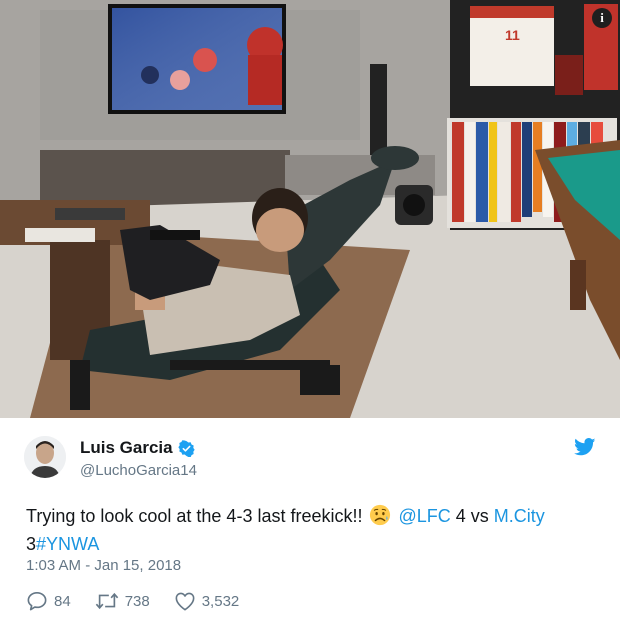 This screenshot has height=635, width=620. Describe the element at coordinates (602, 18) in the screenshot. I see `info-icon: i` at that location.